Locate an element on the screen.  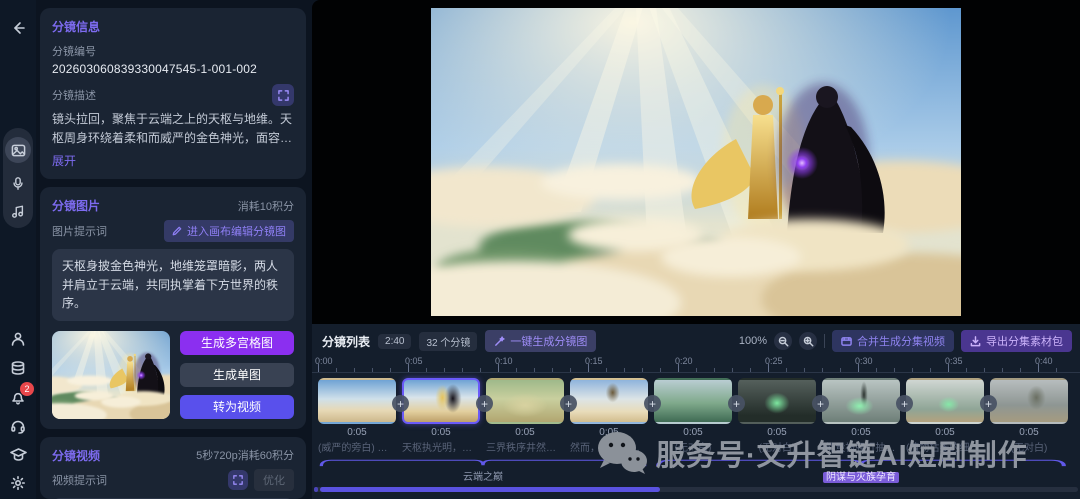
generate-multi-grid-button: 生成多宫格图 is located at coordinates (237, 342).